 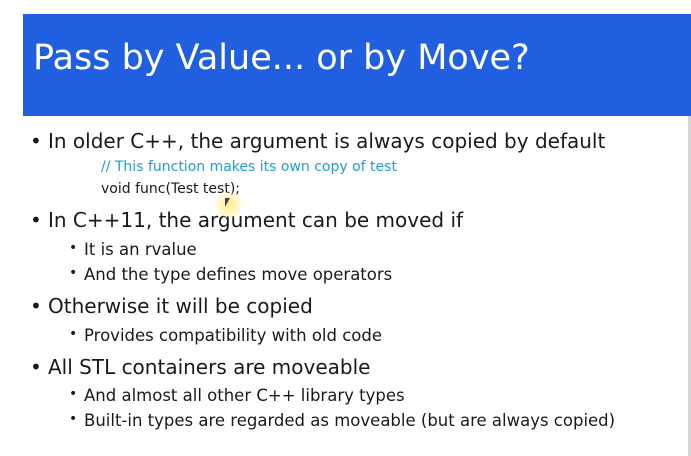 I want to click on cursor-arrow-icon, so click(x=227, y=202).